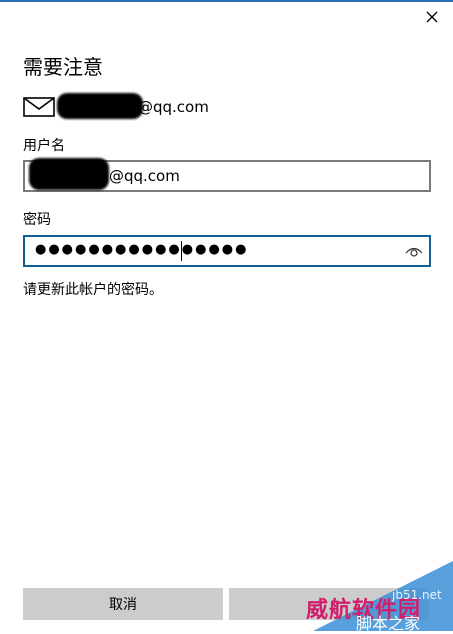 This screenshot has height=634, width=453. I want to click on password-label: 密码, so click(37, 220).